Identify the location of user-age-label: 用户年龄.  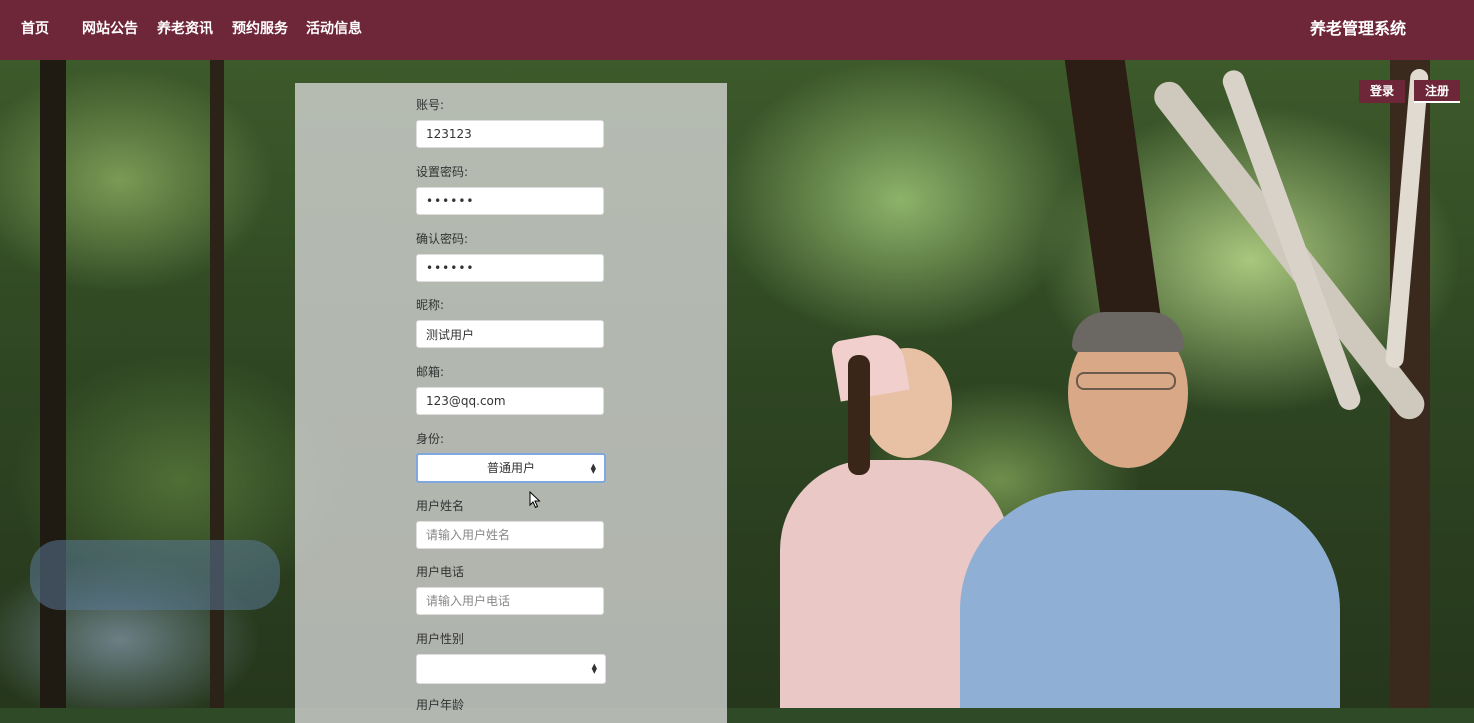
(440, 705).